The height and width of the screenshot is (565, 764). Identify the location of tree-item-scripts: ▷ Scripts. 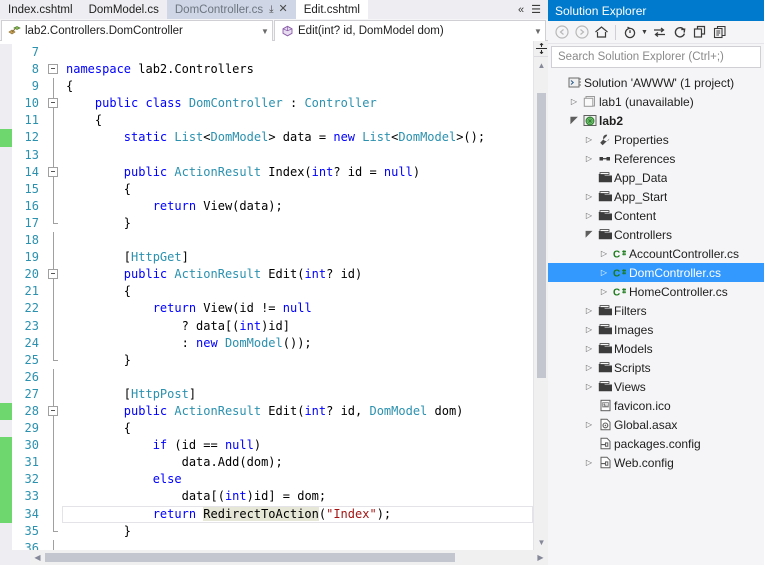
(656, 367).